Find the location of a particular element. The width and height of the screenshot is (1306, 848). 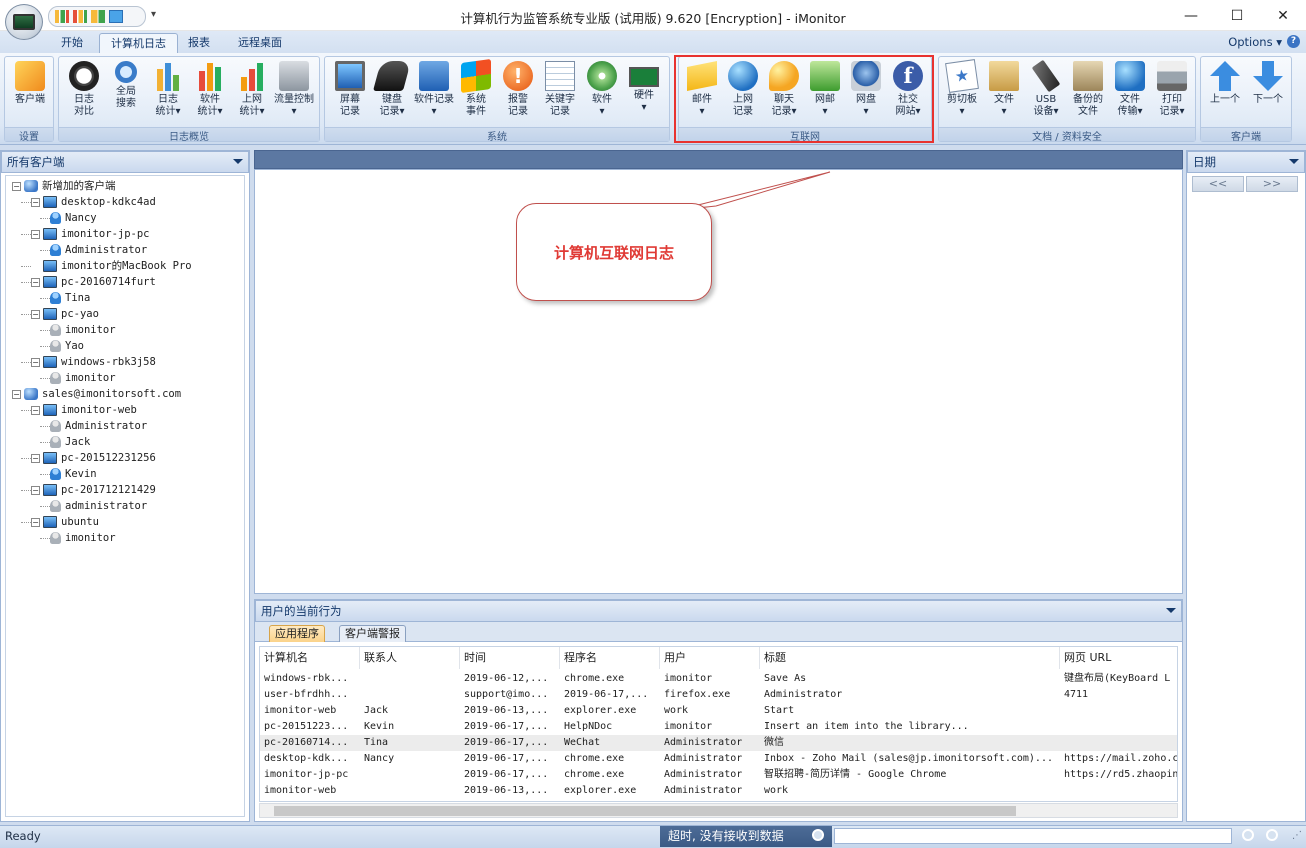

tree-computer-node: − pc-yao is located at coordinates (65, 314).